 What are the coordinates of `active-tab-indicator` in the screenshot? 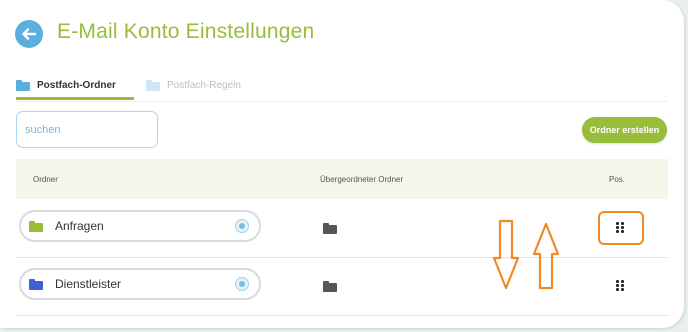 It's located at (75, 98).